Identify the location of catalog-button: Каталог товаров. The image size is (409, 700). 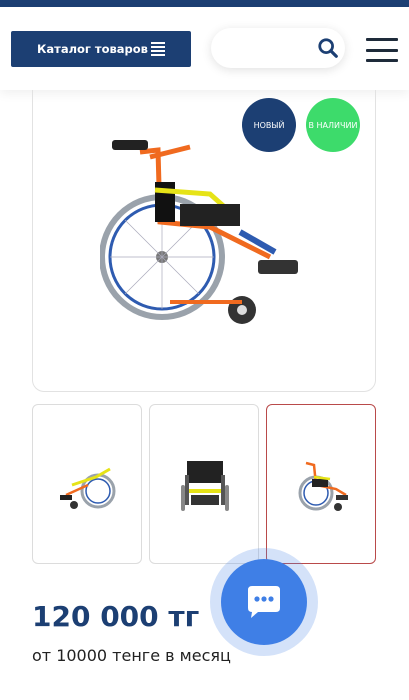
(101, 49).